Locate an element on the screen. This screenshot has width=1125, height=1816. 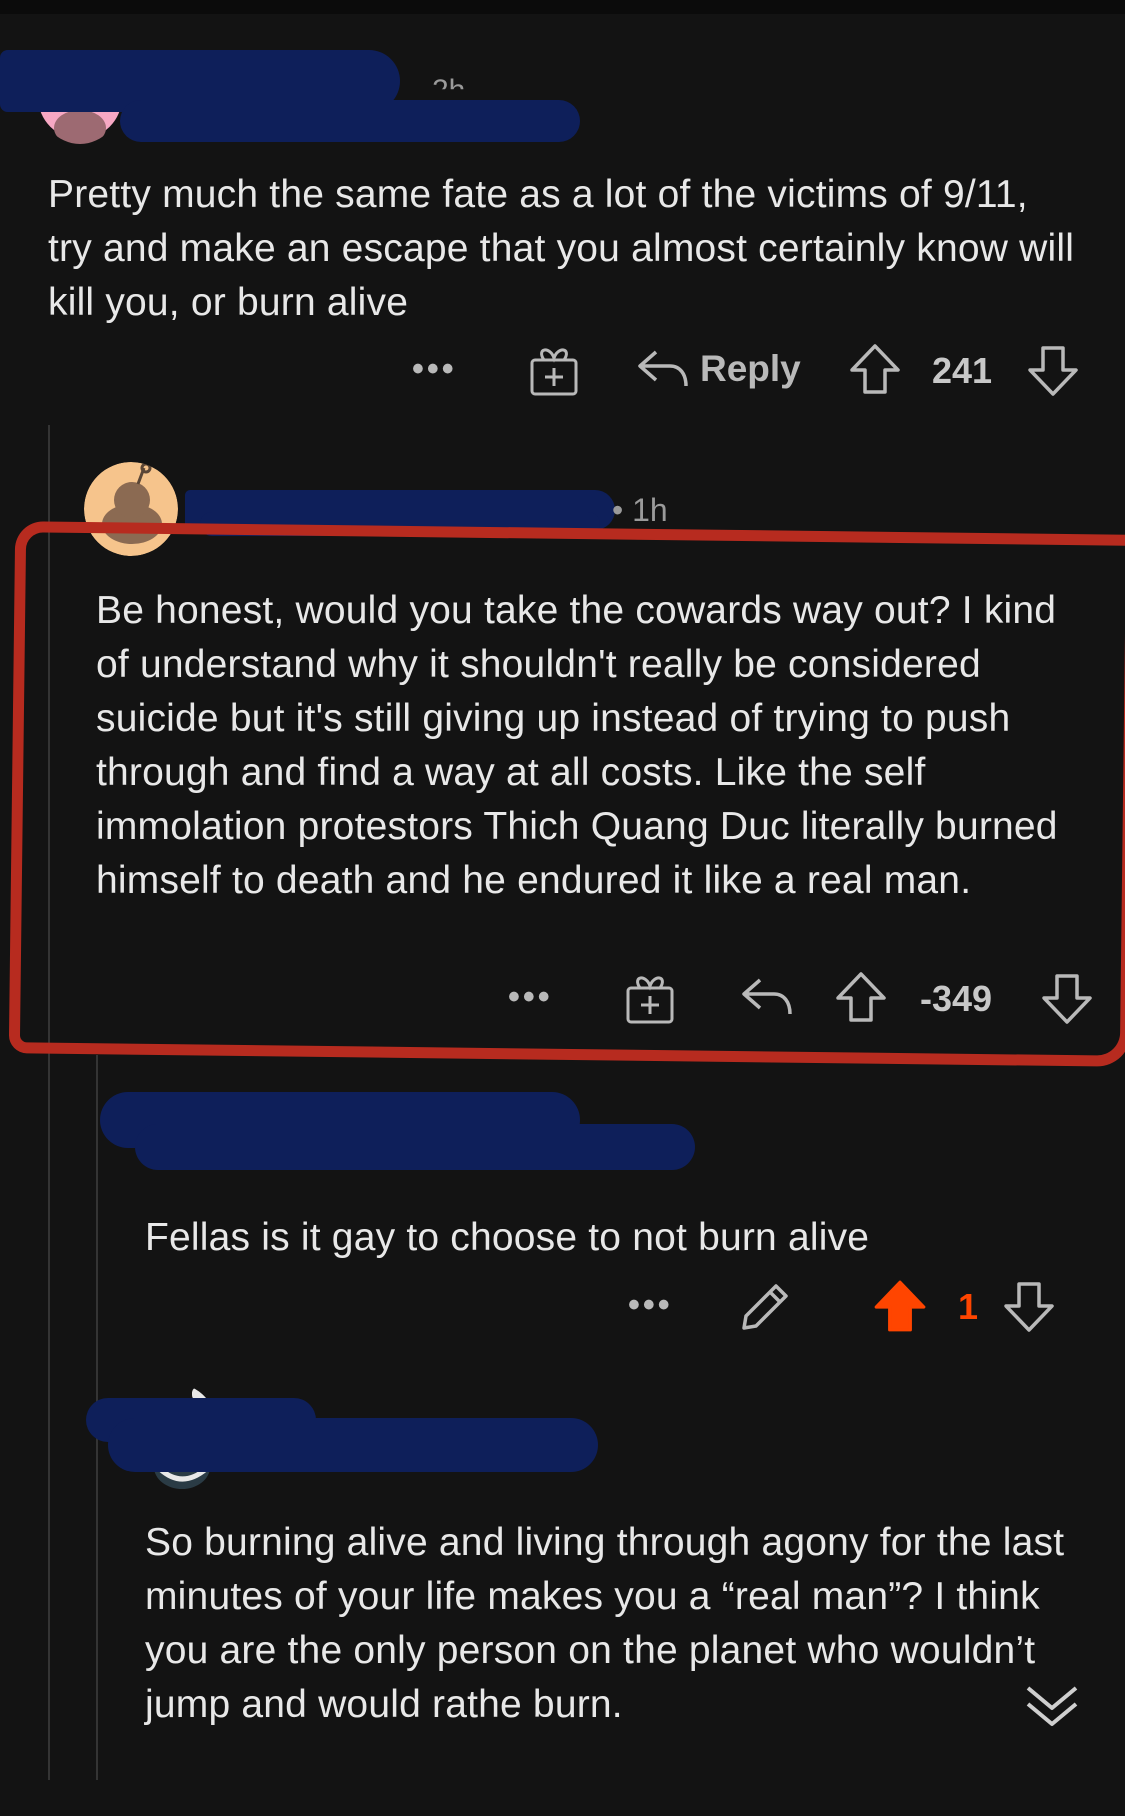
comment-actions: ••• Reply 241 is located at coordinates (750, 372).